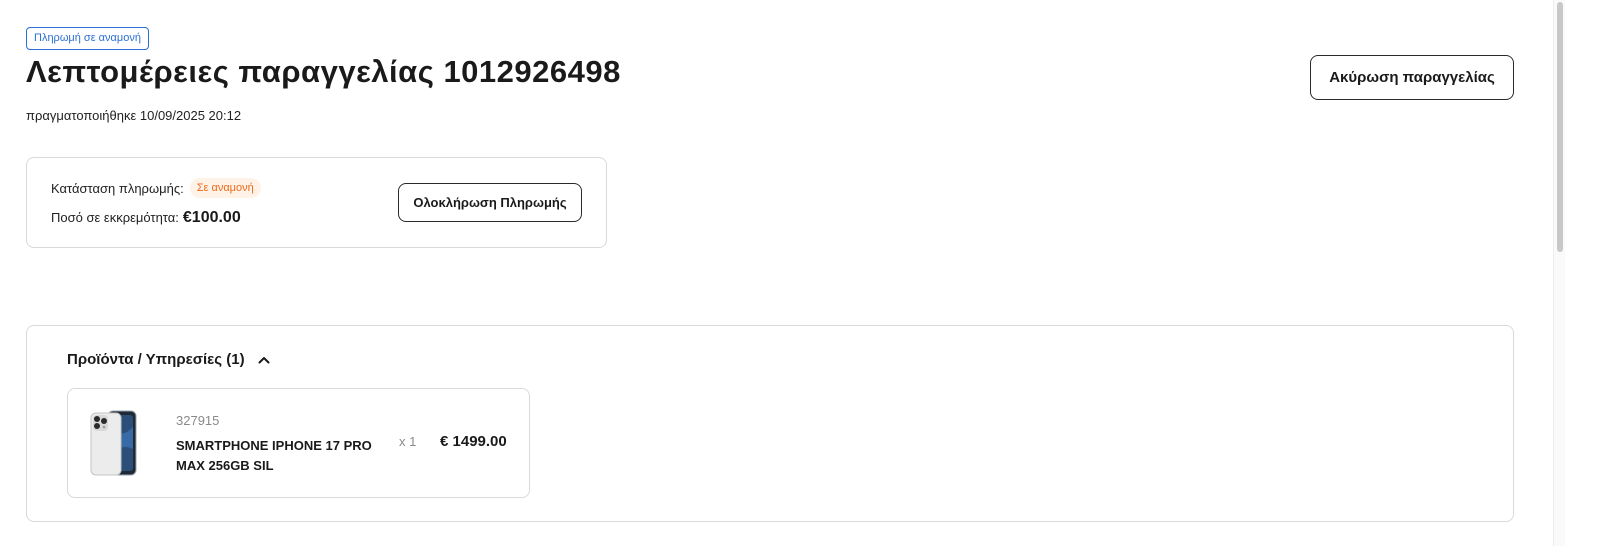 The width and height of the screenshot is (1600, 546). Describe the element at coordinates (264, 360) in the screenshot. I see `chevron-up-icon` at that location.